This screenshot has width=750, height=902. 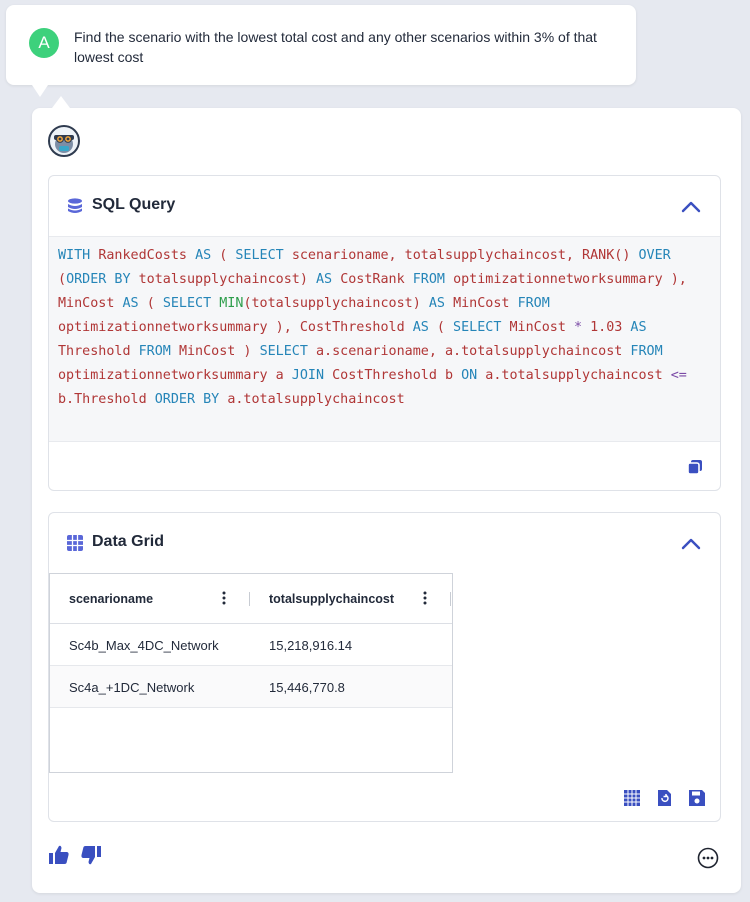 I want to click on sql-token: <=, so click(x=678, y=375).